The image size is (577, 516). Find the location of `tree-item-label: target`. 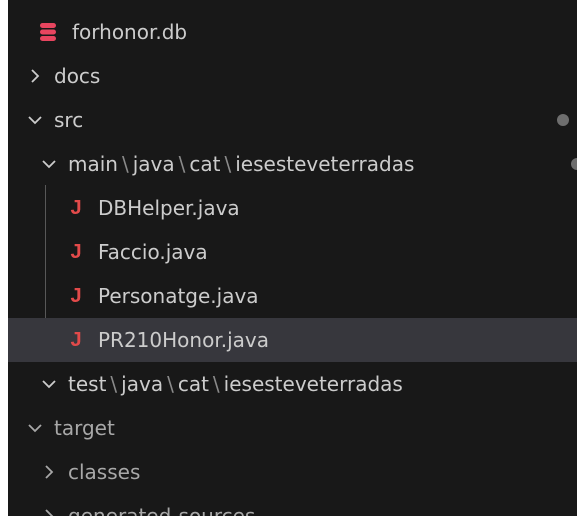

tree-item-label: target is located at coordinates (84, 428).